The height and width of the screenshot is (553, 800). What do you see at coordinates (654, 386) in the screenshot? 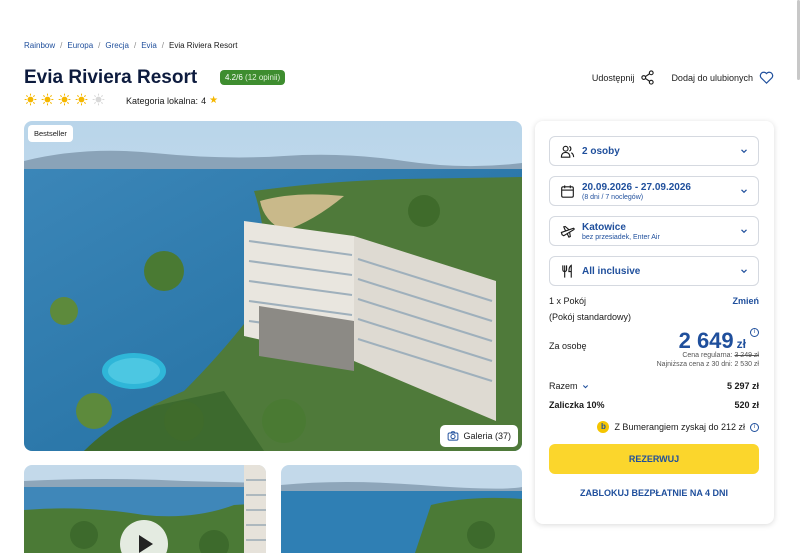
I see `total-row: Razem 5 297 zł` at bounding box center [654, 386].